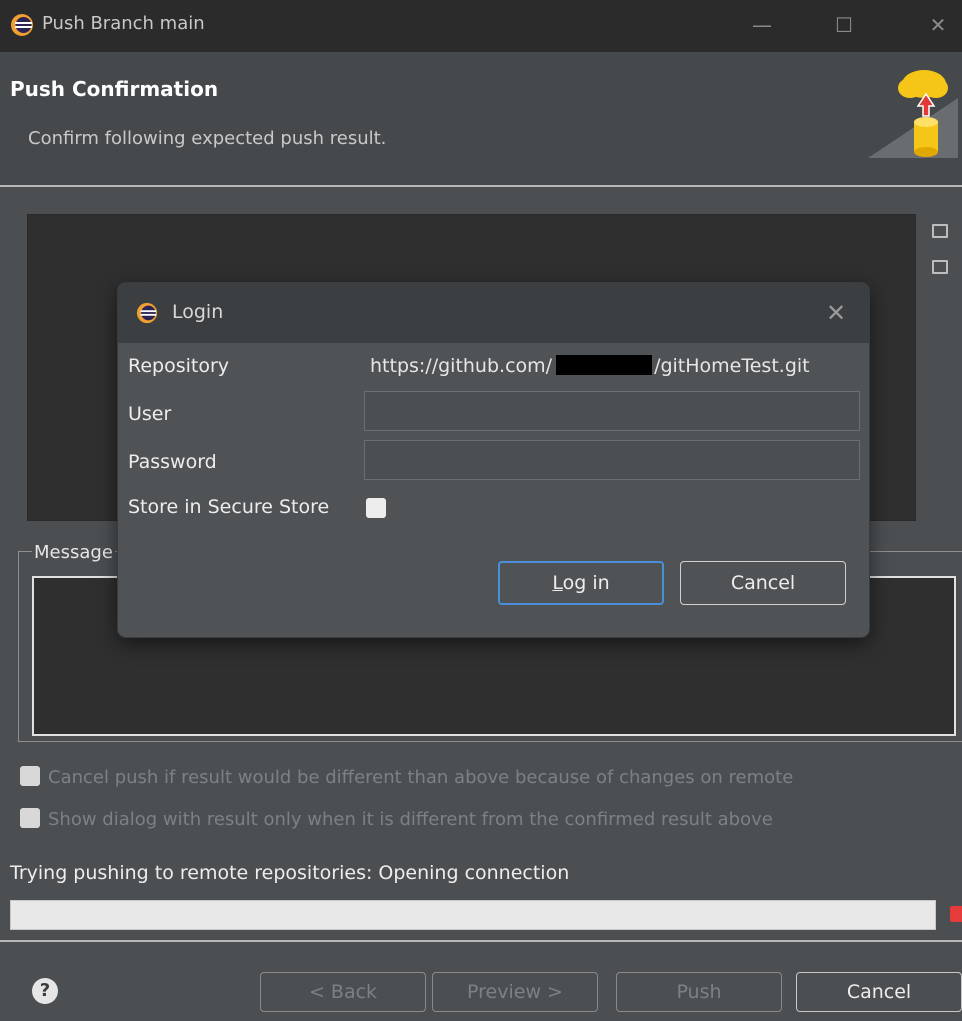 The image size is (962, 1021). I want to click on footer-separator, so click(481, 941).